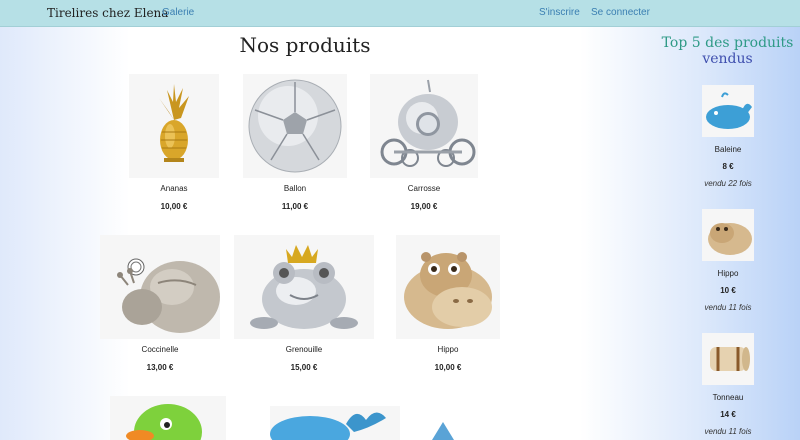 This screenshot has height=440, width=800. What do you see at coordinates (304, 287) in the screenshot?
I see `frog-image` at bounding box center [304, 287].